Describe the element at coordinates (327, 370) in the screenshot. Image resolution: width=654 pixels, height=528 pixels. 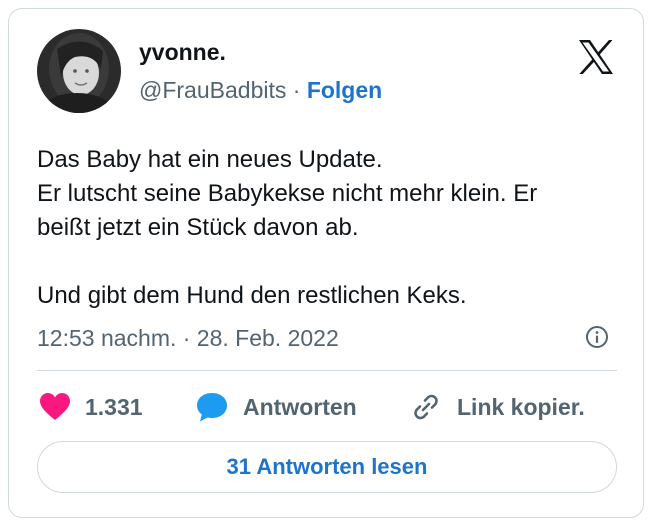
I see `divider` at that location.